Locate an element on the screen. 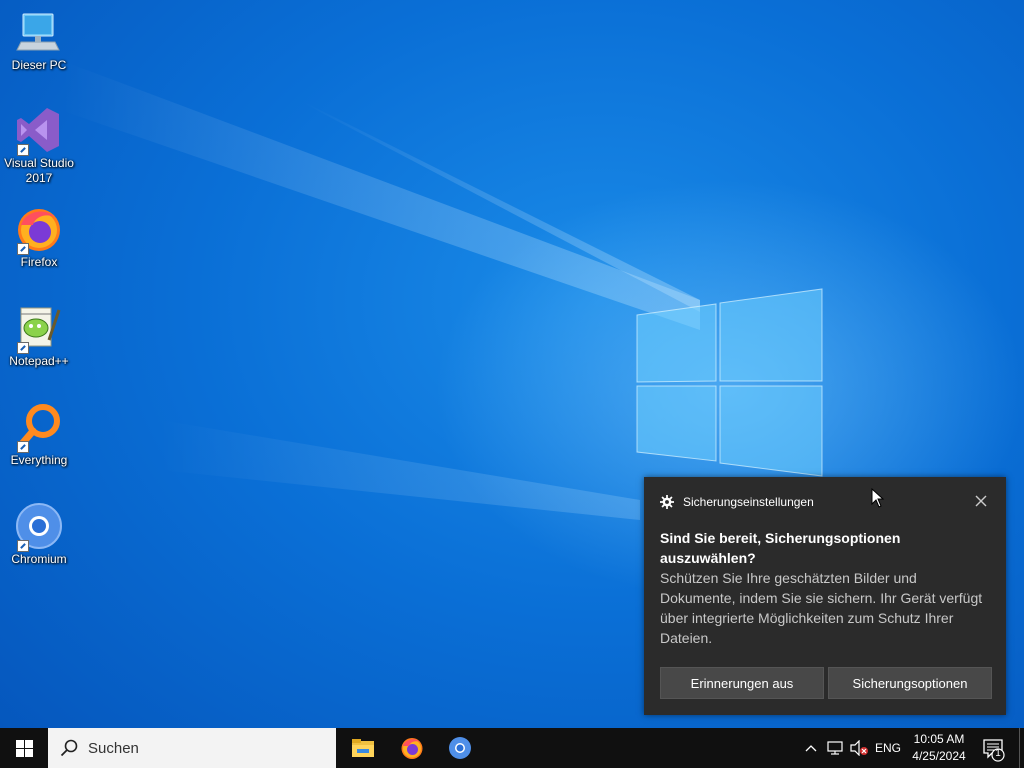 This screenshot has height=768, width=1024. clock-time: 10:05 AM is located at coordinates (939, 739).